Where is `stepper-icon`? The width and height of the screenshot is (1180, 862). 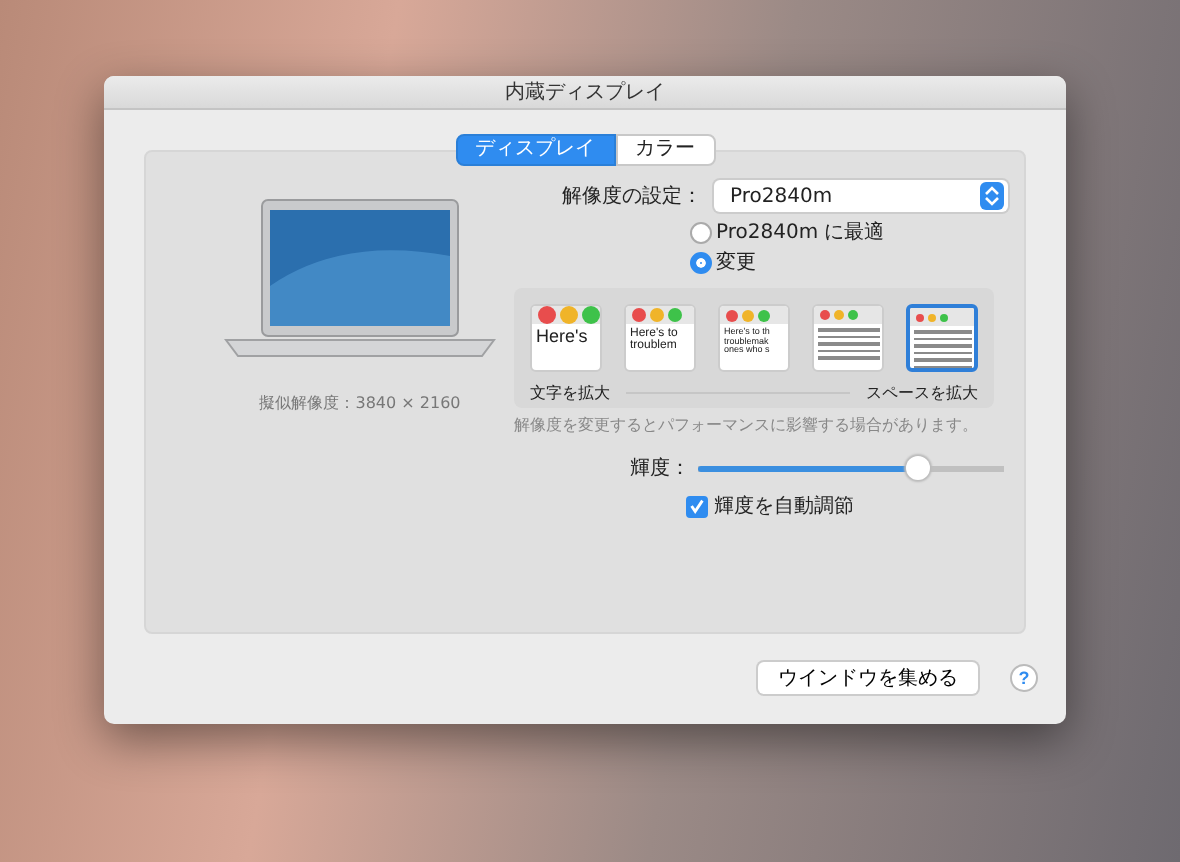
stepper-icon is located at coordinates (992, 196).